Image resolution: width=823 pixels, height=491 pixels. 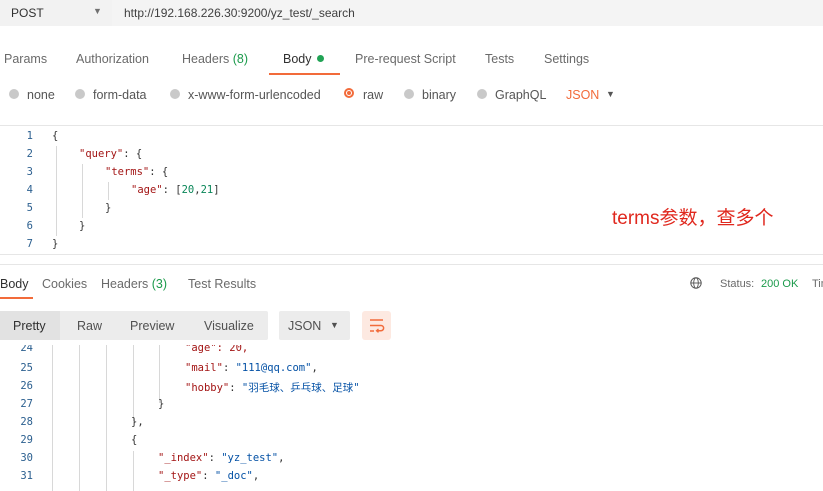 I want to click on tab-params: Params, so click(x=25, y=59).